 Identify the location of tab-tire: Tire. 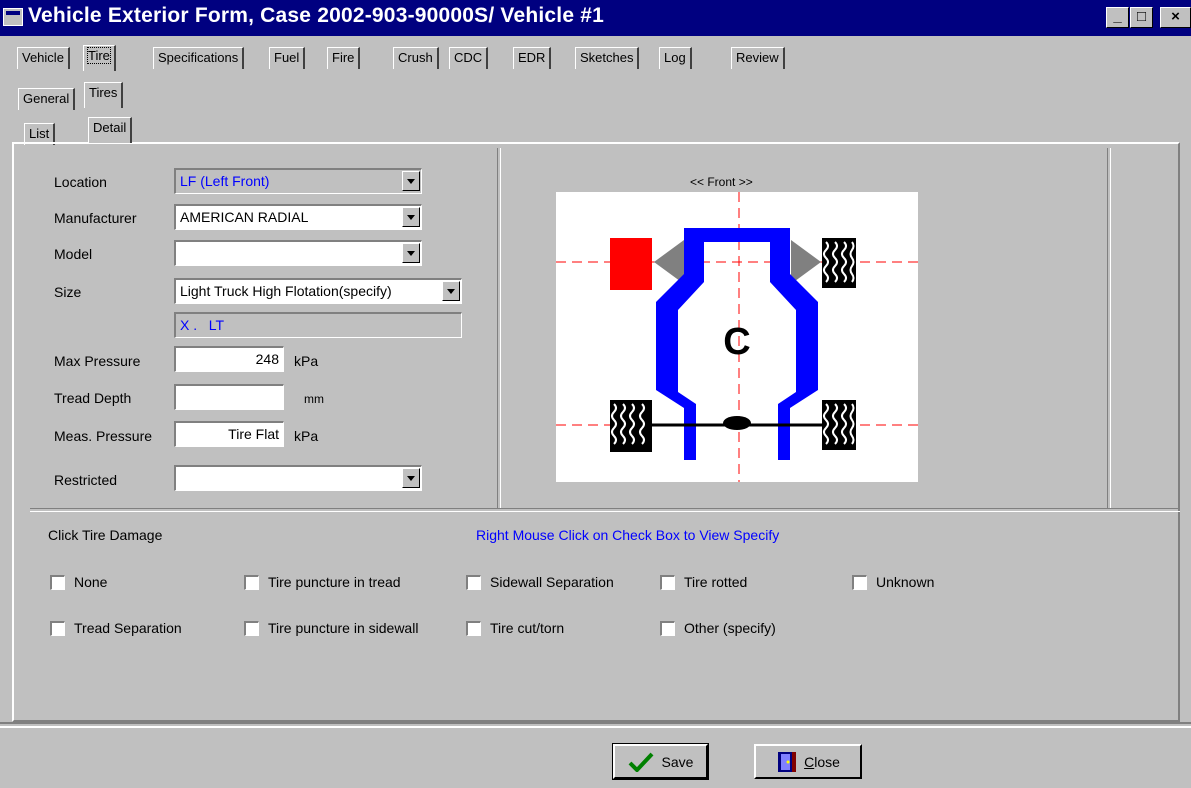
(99, 58).